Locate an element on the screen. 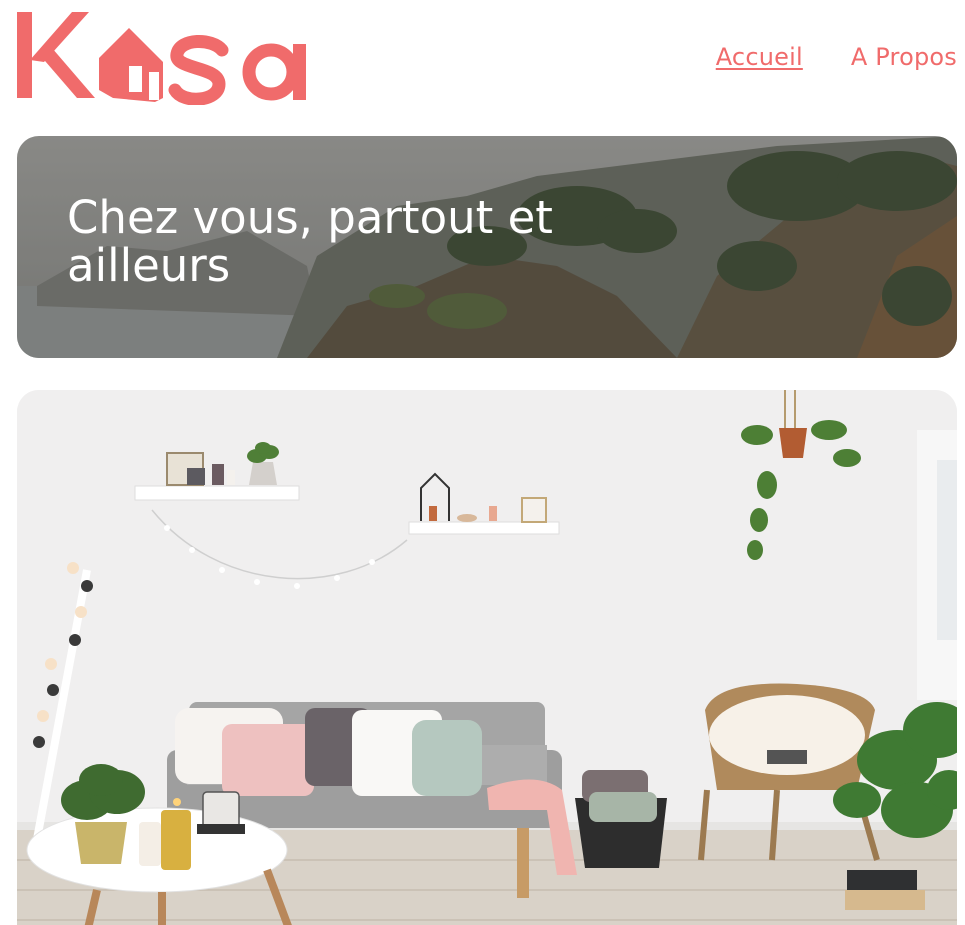  nav-link-accueil: Accueil is located at coordinates (759, 57).